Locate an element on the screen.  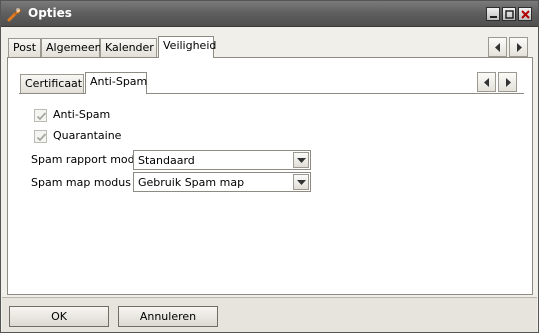
quarantaine-checkbox is located at coordinates (40, 136).